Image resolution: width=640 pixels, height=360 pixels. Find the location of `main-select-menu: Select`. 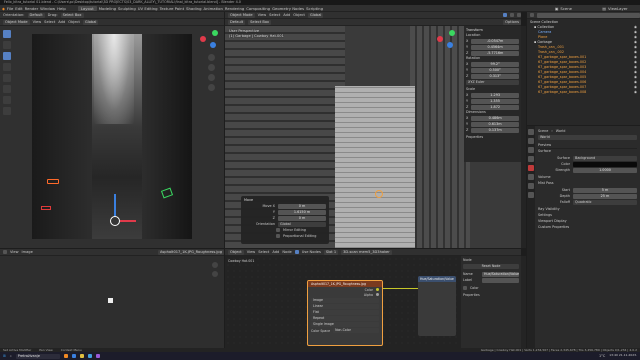

main-select-menu: Select is located at coordinates (274, 15).